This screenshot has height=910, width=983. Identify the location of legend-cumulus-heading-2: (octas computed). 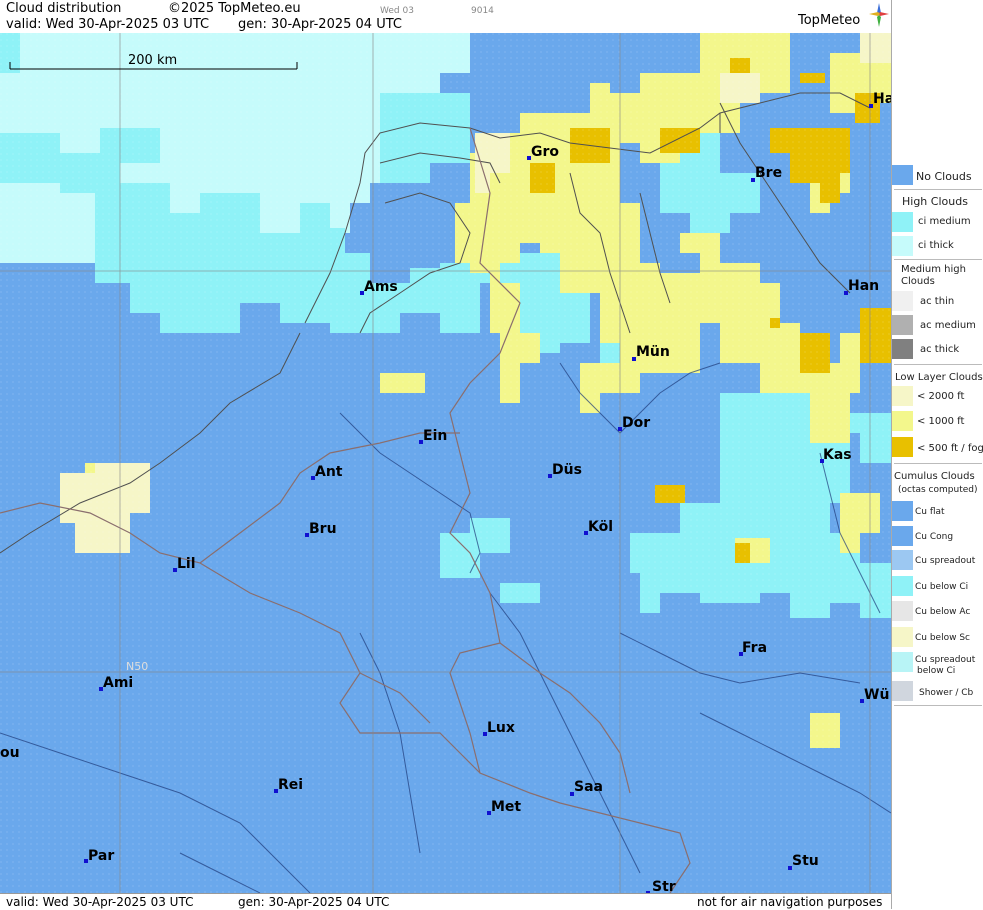
(938, 490).